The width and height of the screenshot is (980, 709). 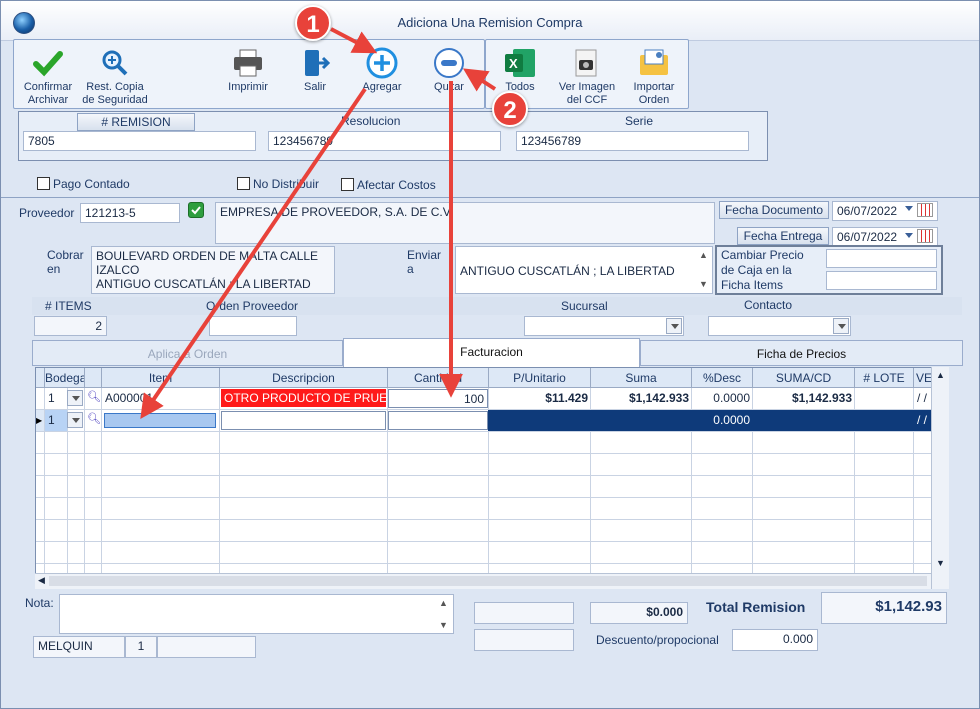 I want to click on annotation-marker-1: 1, so click(x=313, y=23).